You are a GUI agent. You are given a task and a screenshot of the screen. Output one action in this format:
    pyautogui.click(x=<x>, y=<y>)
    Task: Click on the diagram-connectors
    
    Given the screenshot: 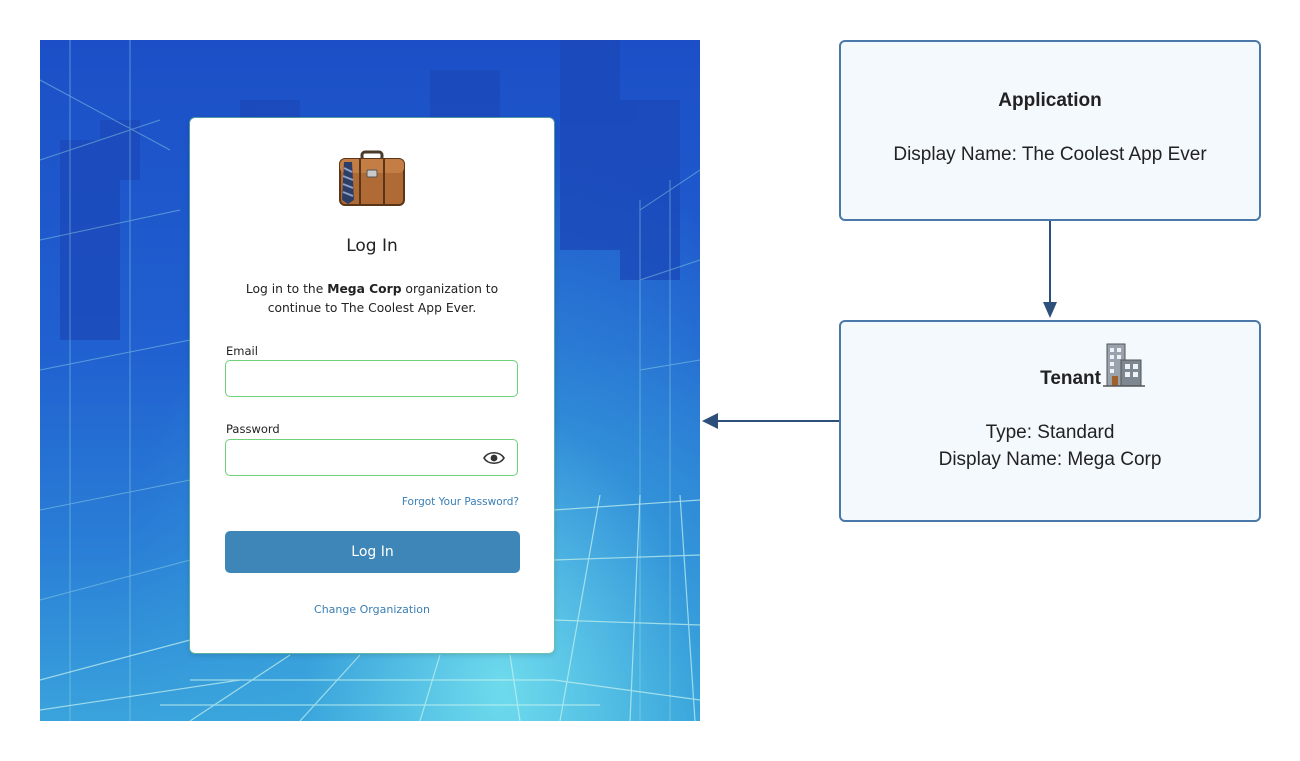 What is the action you would take?
    pyautogui.click(x=879, y=325)
    